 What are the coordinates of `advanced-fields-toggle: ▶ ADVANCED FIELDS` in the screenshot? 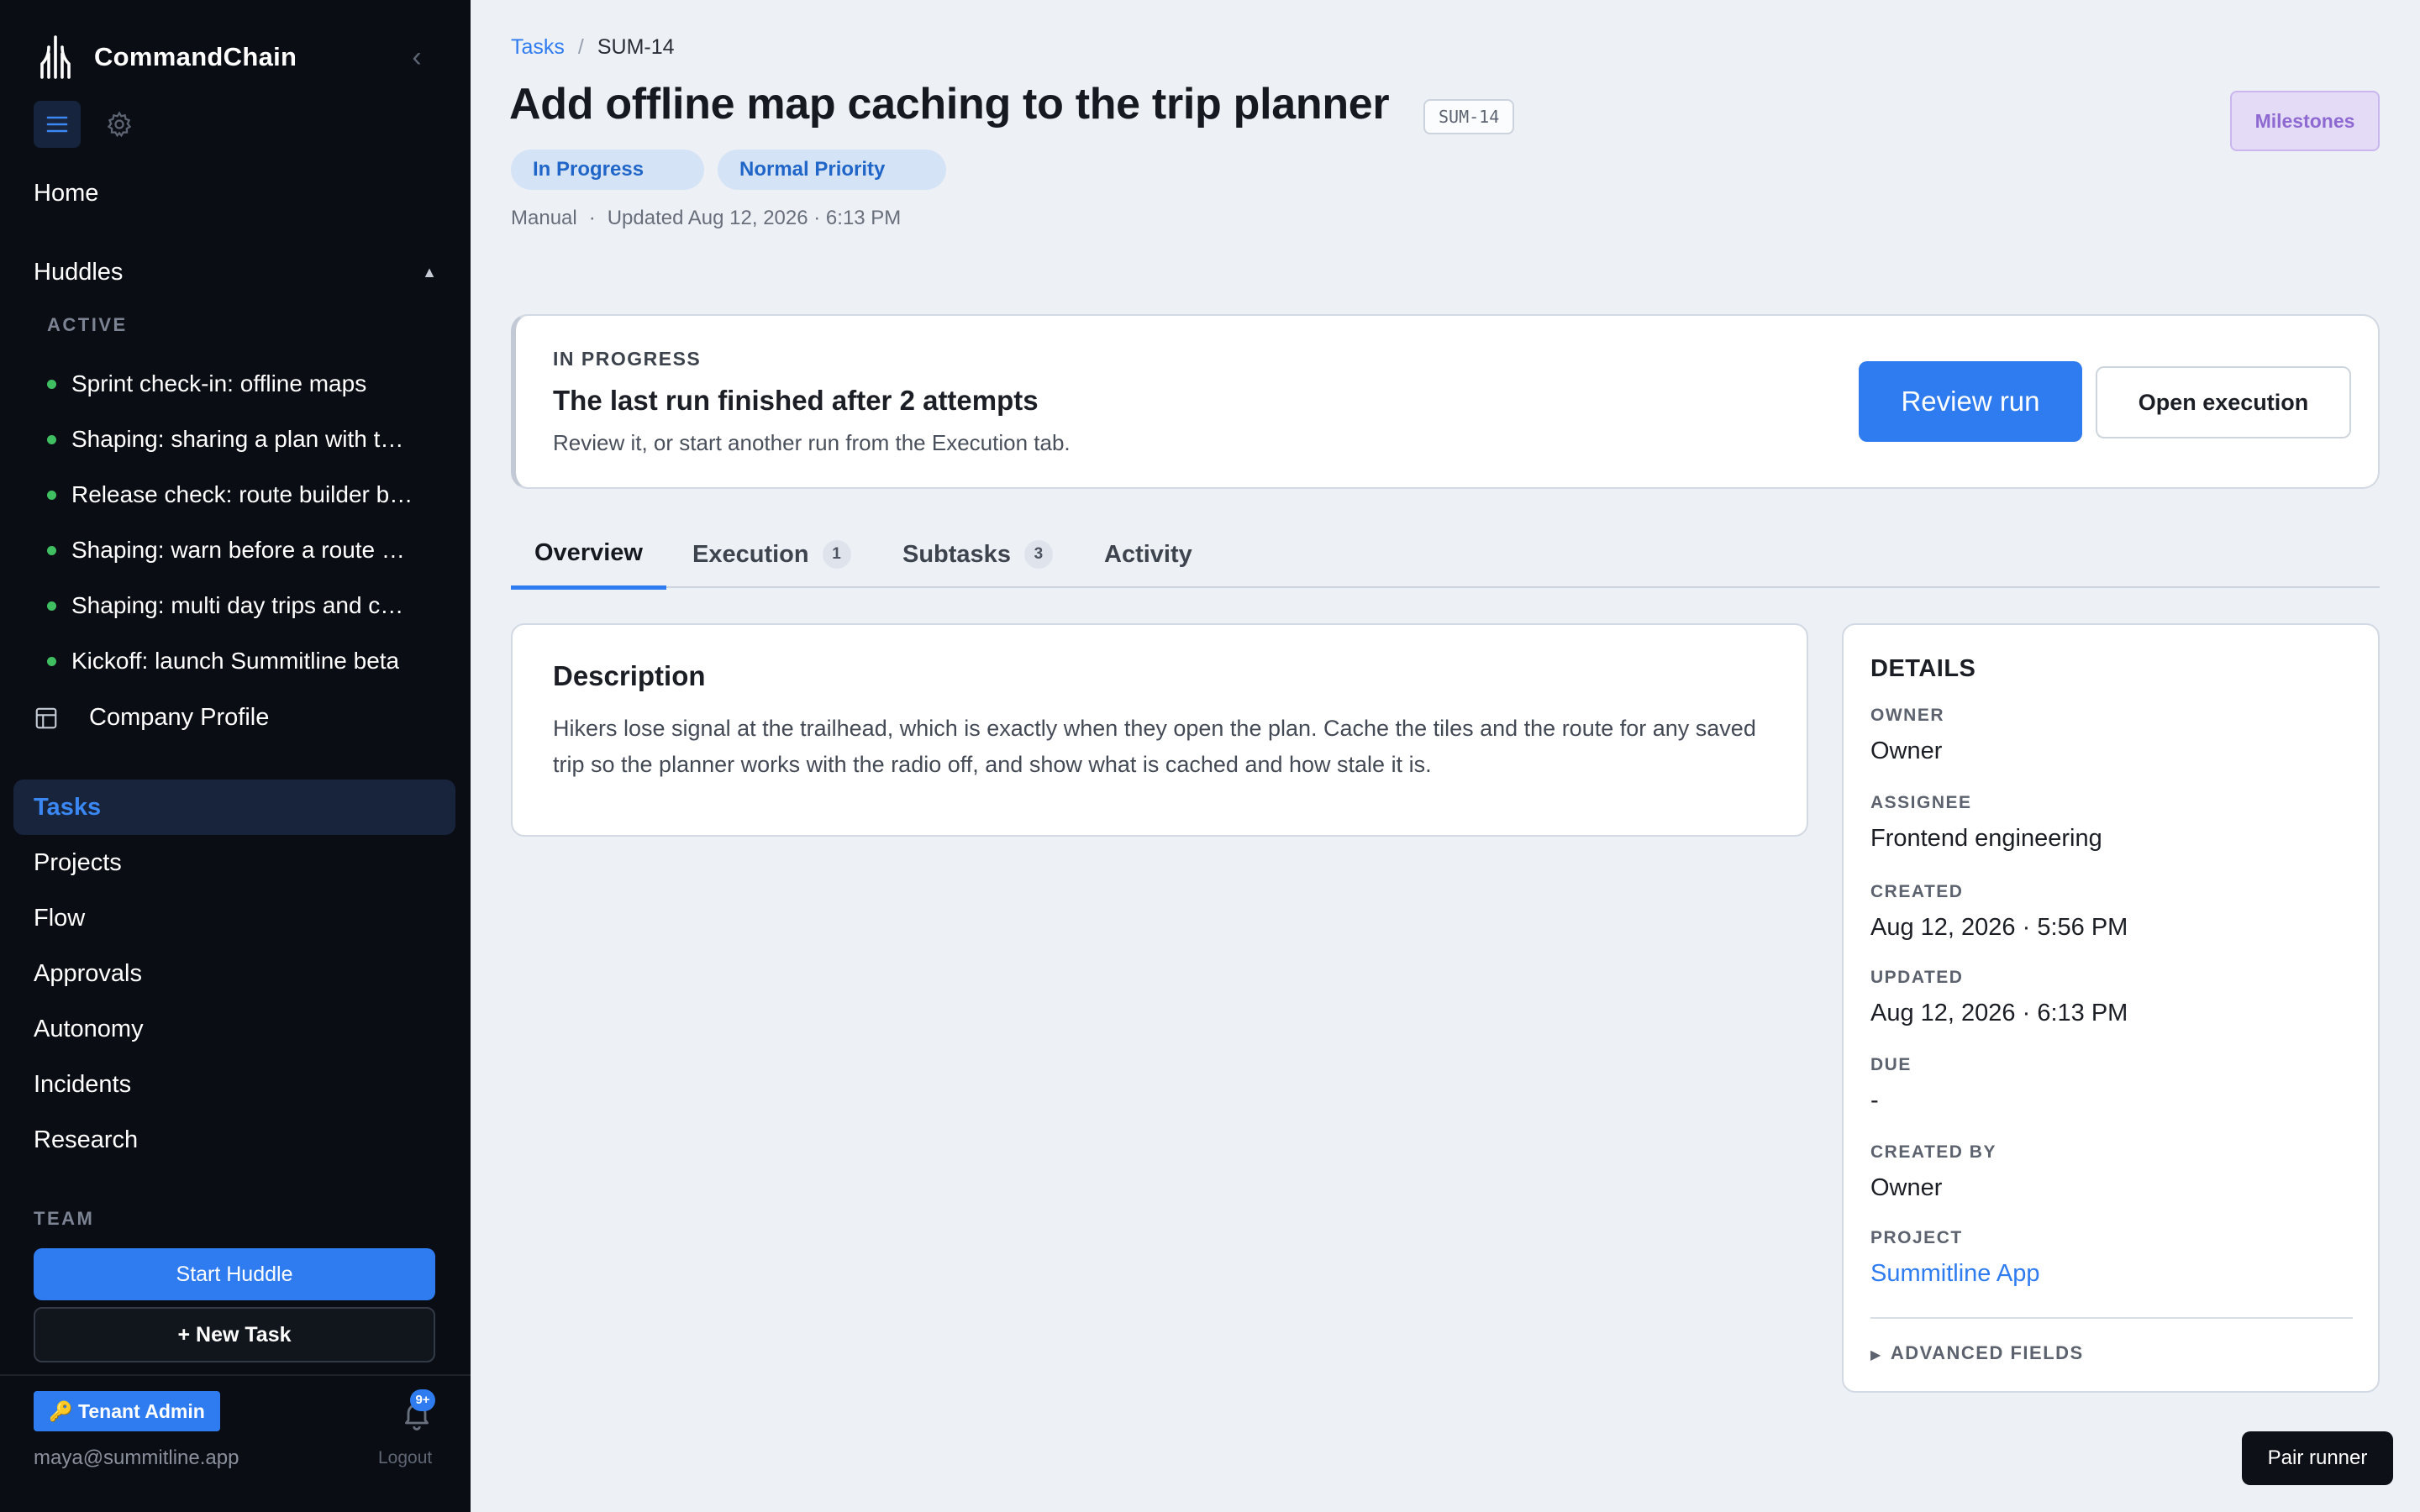 It's located at (1977, 1353).